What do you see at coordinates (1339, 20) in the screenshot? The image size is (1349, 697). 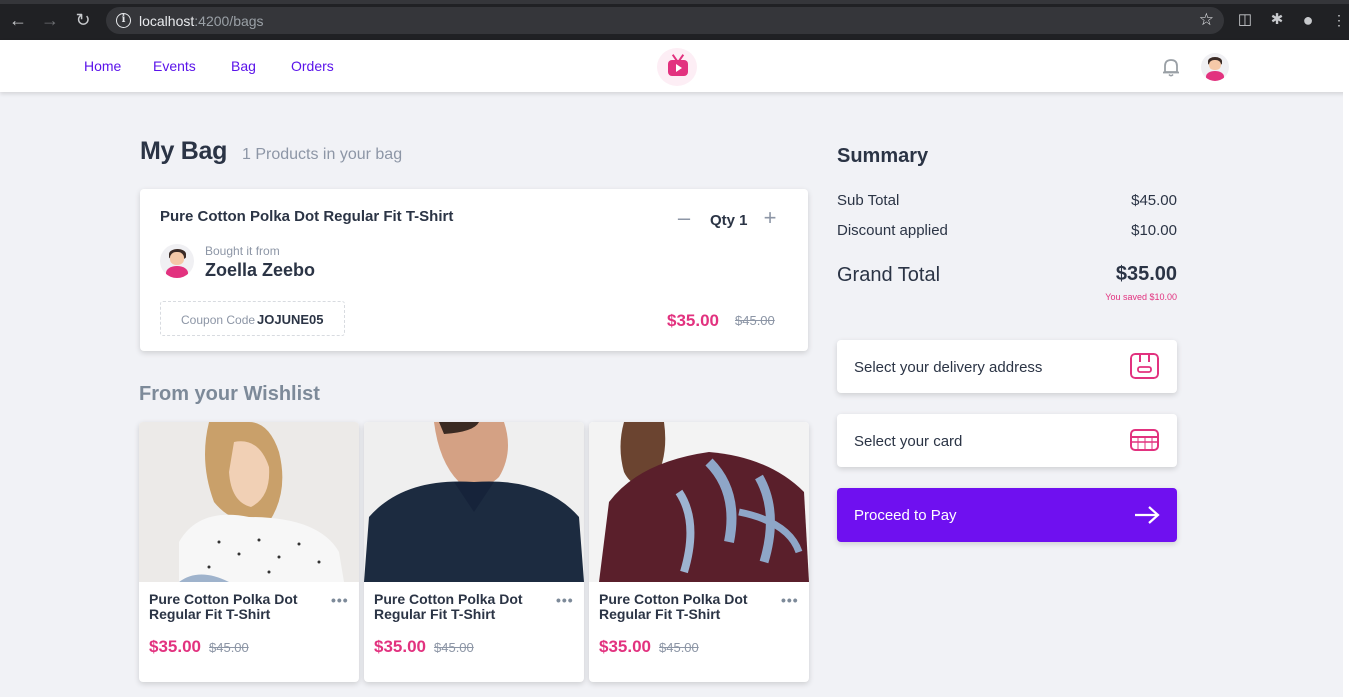 I see `menu-icon: ⋮` at bounding box center [1339, 20].